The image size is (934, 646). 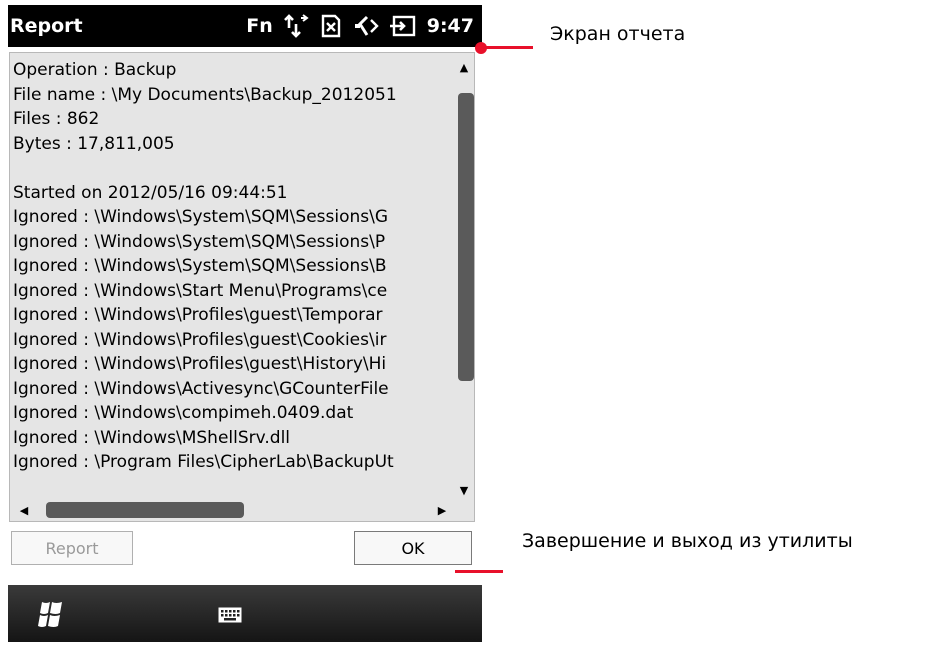 I want to click on scroll-left-arrow-icon: ◀, so click(x=24, y=510).